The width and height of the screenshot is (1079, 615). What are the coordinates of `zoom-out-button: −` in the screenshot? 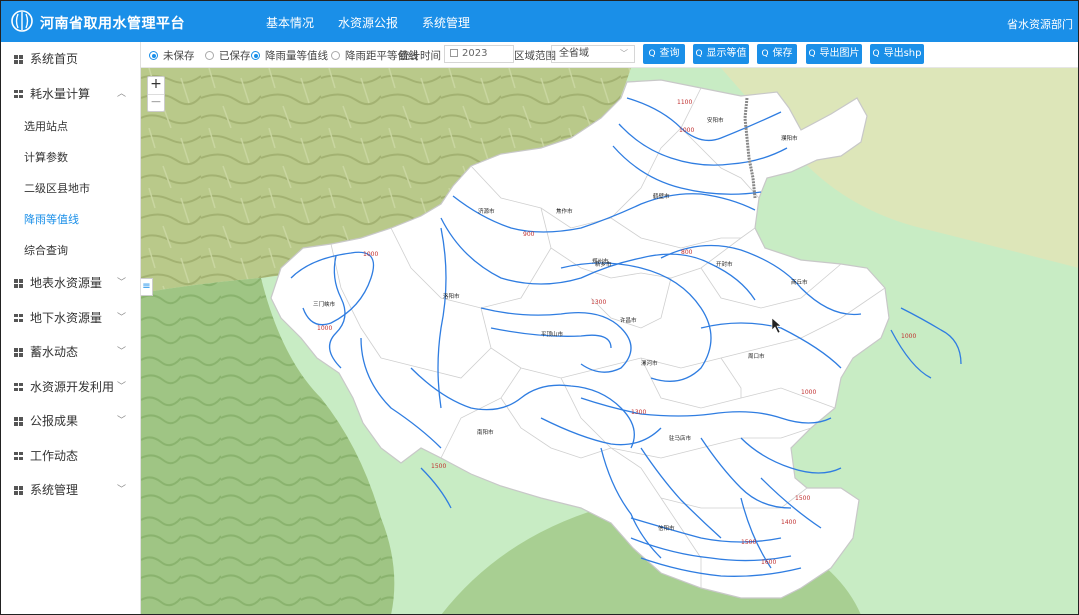 It's located at (156, 102).